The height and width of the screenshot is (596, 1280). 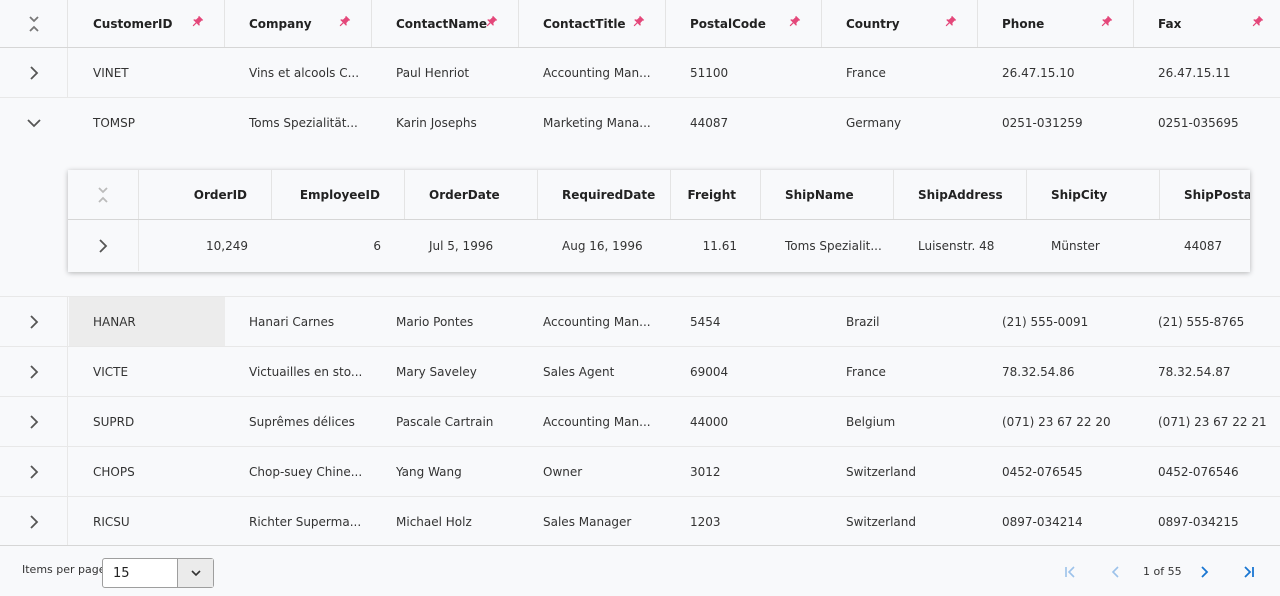 What do you see at coordinates (147, 72) in the screenshot?
I see `cell-customerid: VINET` at bounding box center [147, 72].